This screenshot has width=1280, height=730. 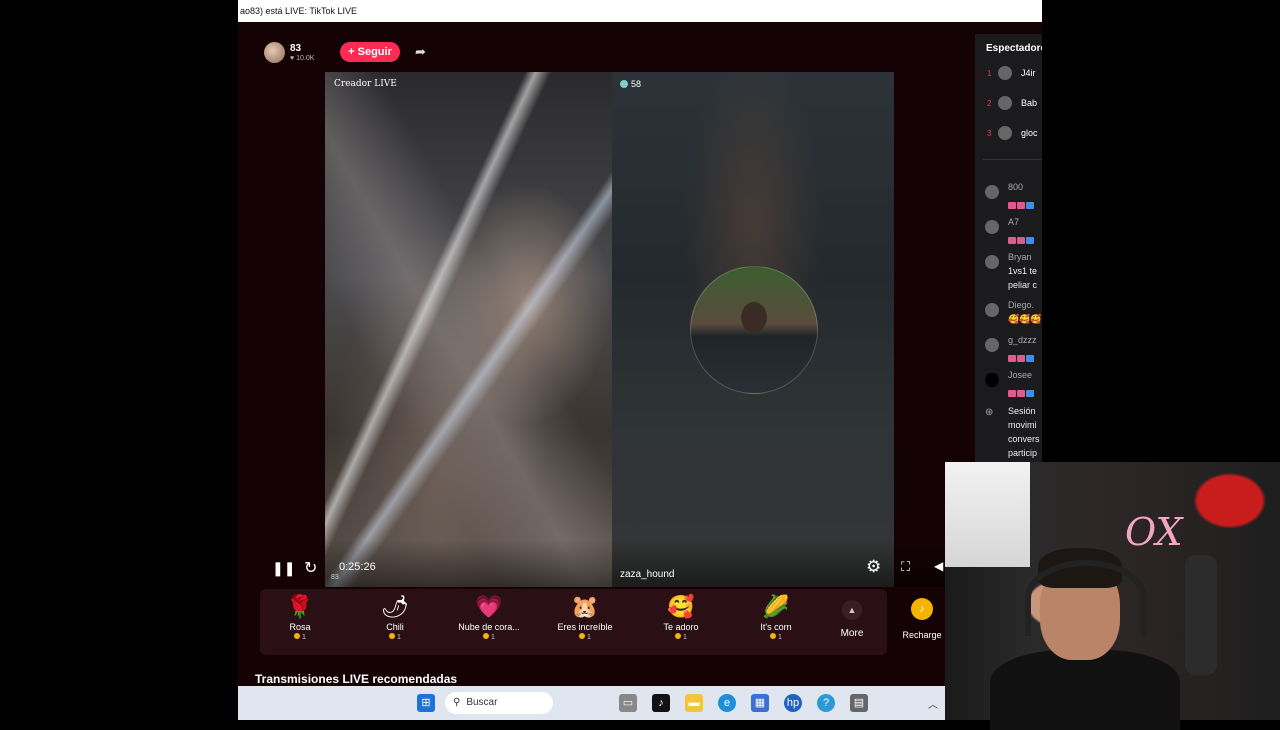 What do you see at coordinates (1020, 375) in the screenshot?
I see `comment-author: Josee` at bounding box center [1020, 375].